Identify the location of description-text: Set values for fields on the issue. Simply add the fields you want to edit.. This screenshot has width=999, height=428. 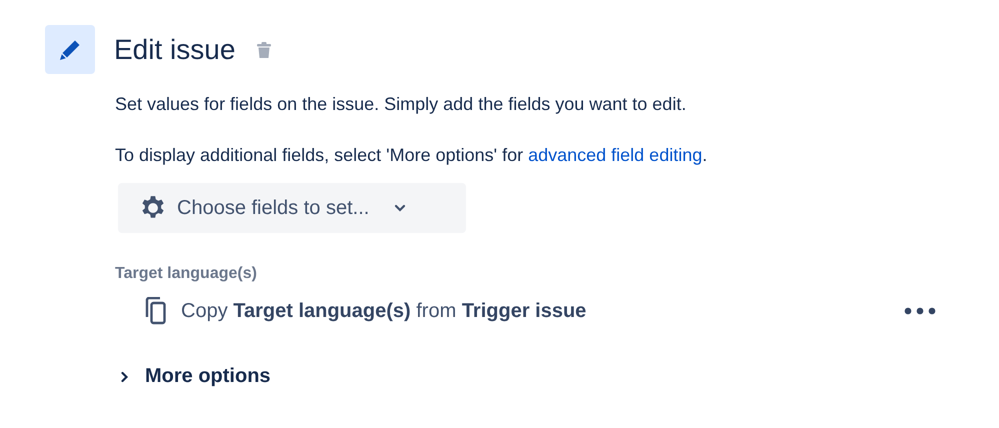
(401, 104).